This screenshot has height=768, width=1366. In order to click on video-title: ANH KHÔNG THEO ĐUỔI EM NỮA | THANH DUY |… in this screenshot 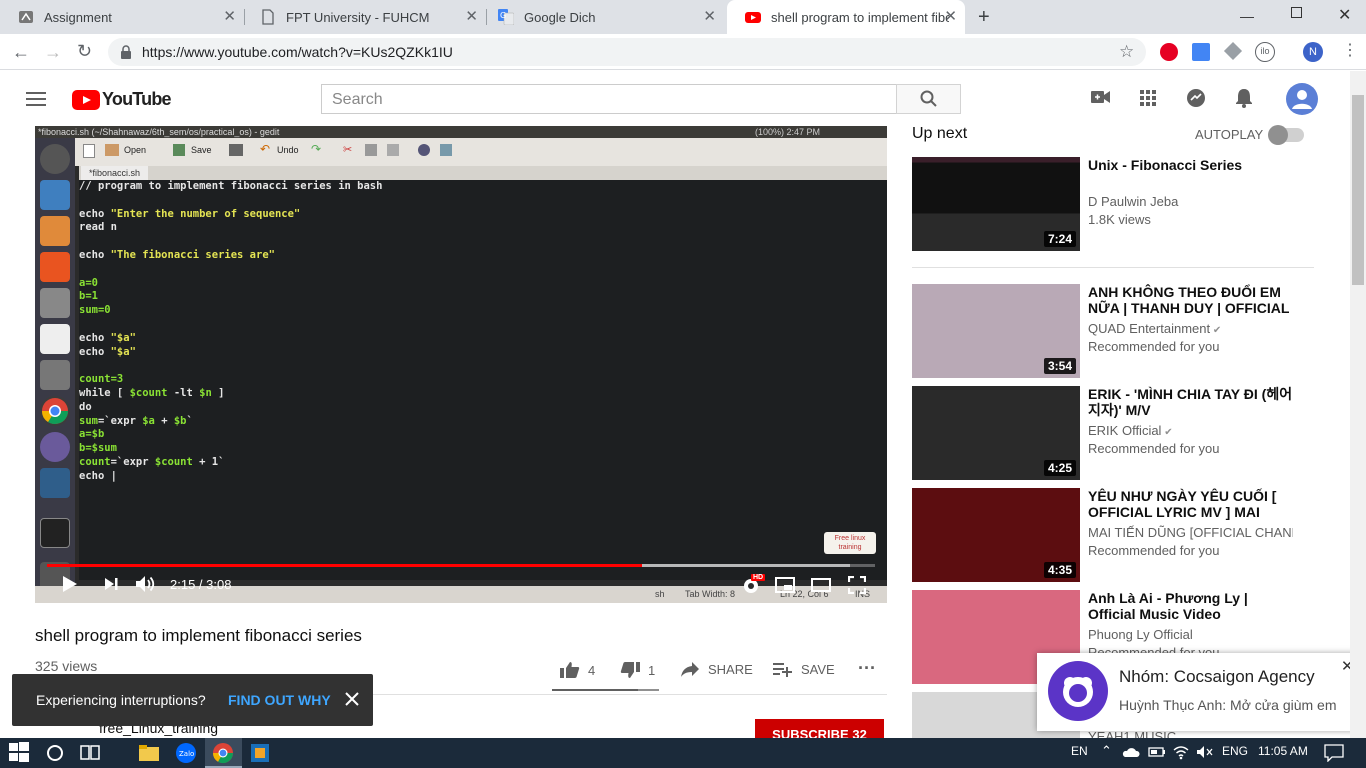, I will do `click(1190, 300)`.